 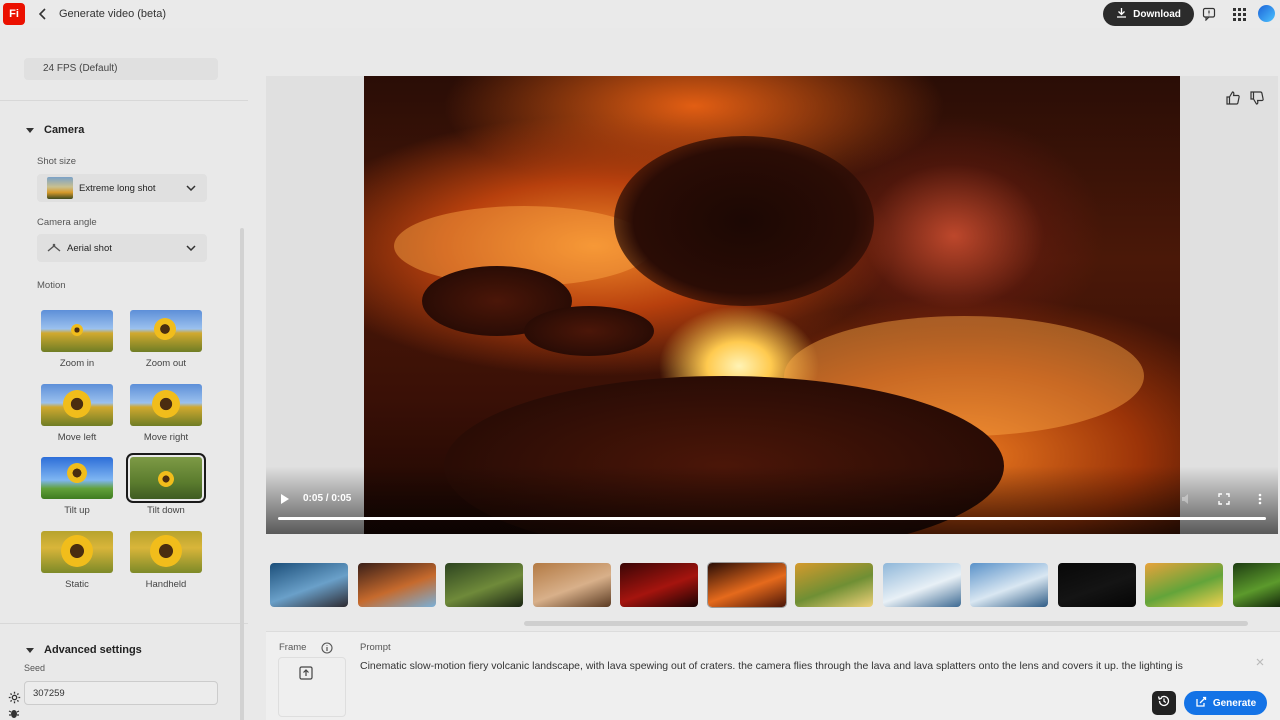 What do you see at coordinates (1157, 14) in the screenshot?
I see `download-label: Download` at bounding box center [1157, 14].